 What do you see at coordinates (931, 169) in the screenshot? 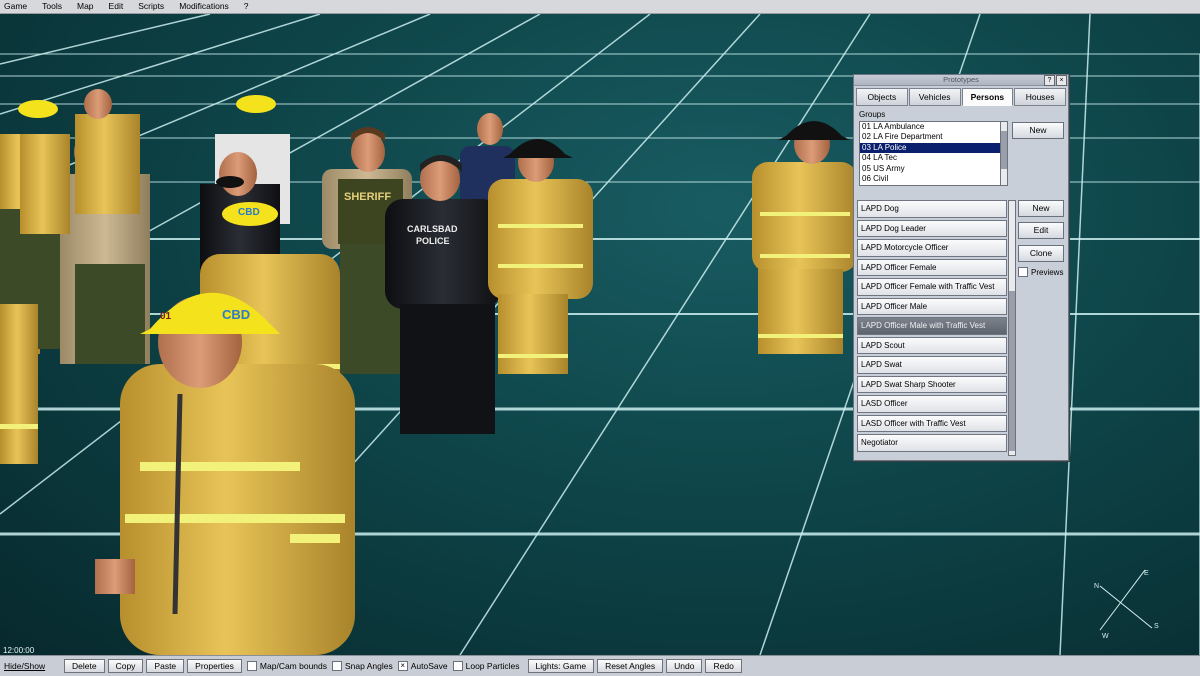
I see `group-item: 05 US Army` at bounding box center [931, 169].